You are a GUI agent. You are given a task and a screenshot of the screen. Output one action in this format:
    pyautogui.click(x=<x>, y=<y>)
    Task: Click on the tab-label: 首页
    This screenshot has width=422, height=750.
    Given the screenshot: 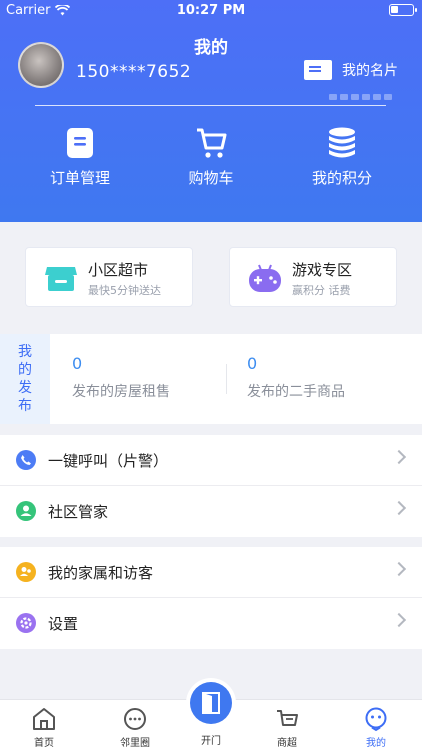 What is the action you would take?
    pyautogui.click(x=44, y=743)
    